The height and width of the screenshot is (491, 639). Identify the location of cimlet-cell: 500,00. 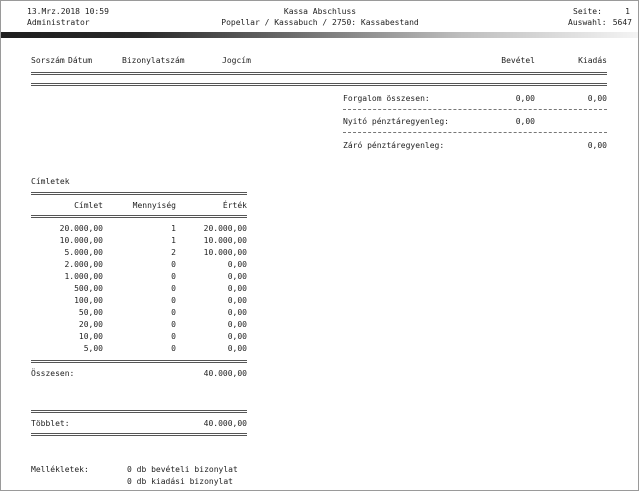
(88, 288).